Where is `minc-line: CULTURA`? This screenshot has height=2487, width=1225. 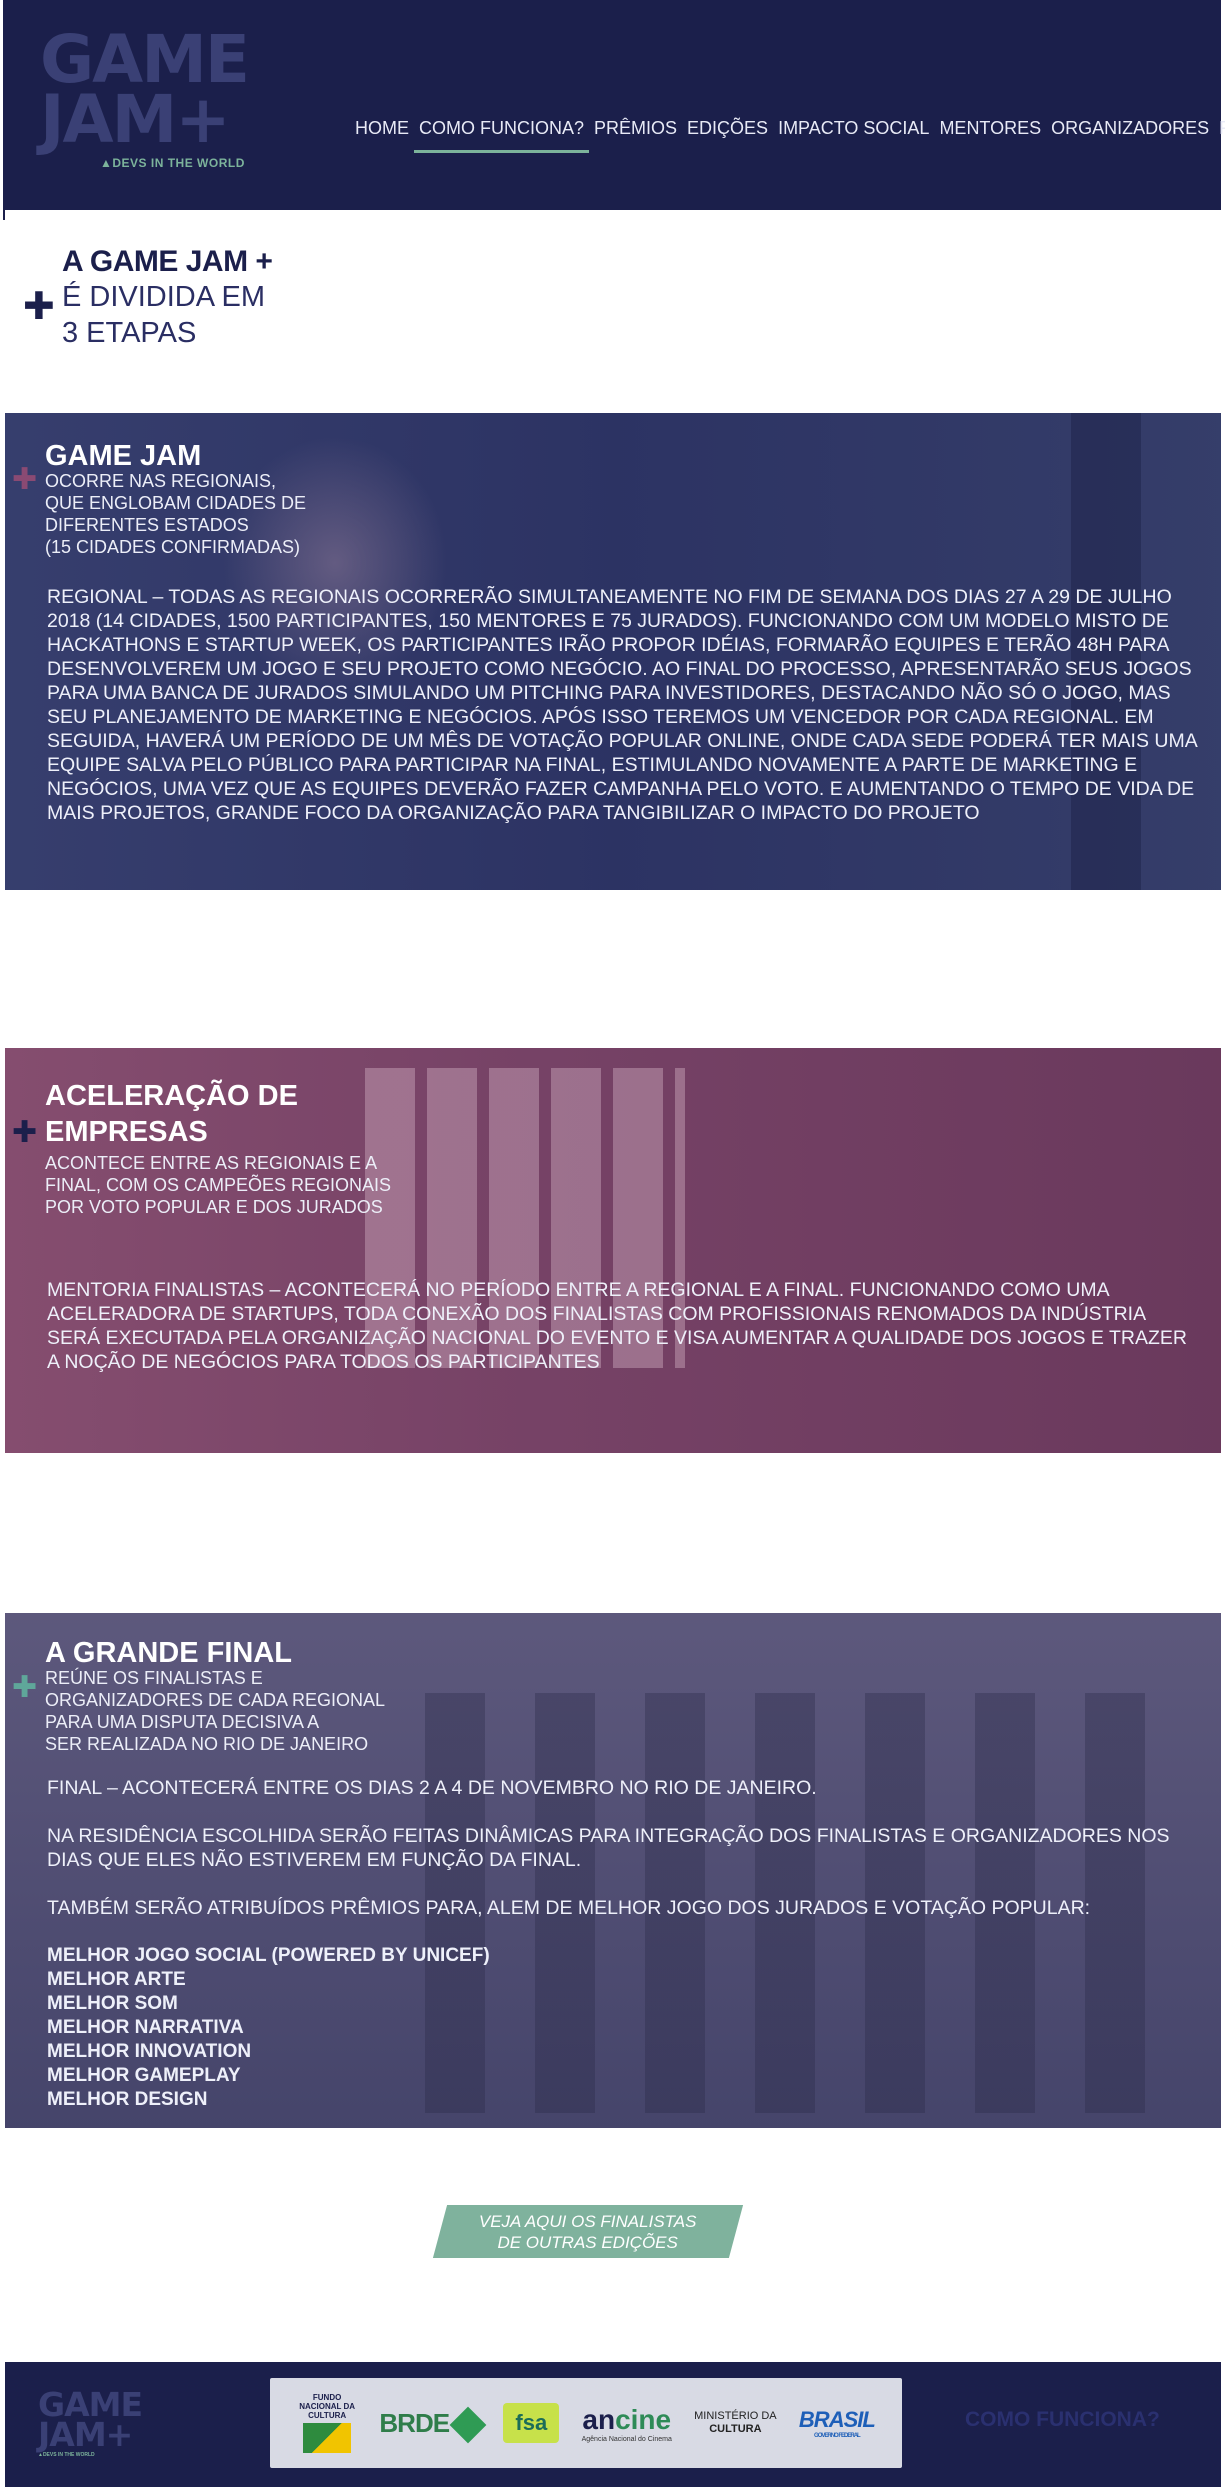 minc-line: CULTURA is located at coordinates (735, 2429).